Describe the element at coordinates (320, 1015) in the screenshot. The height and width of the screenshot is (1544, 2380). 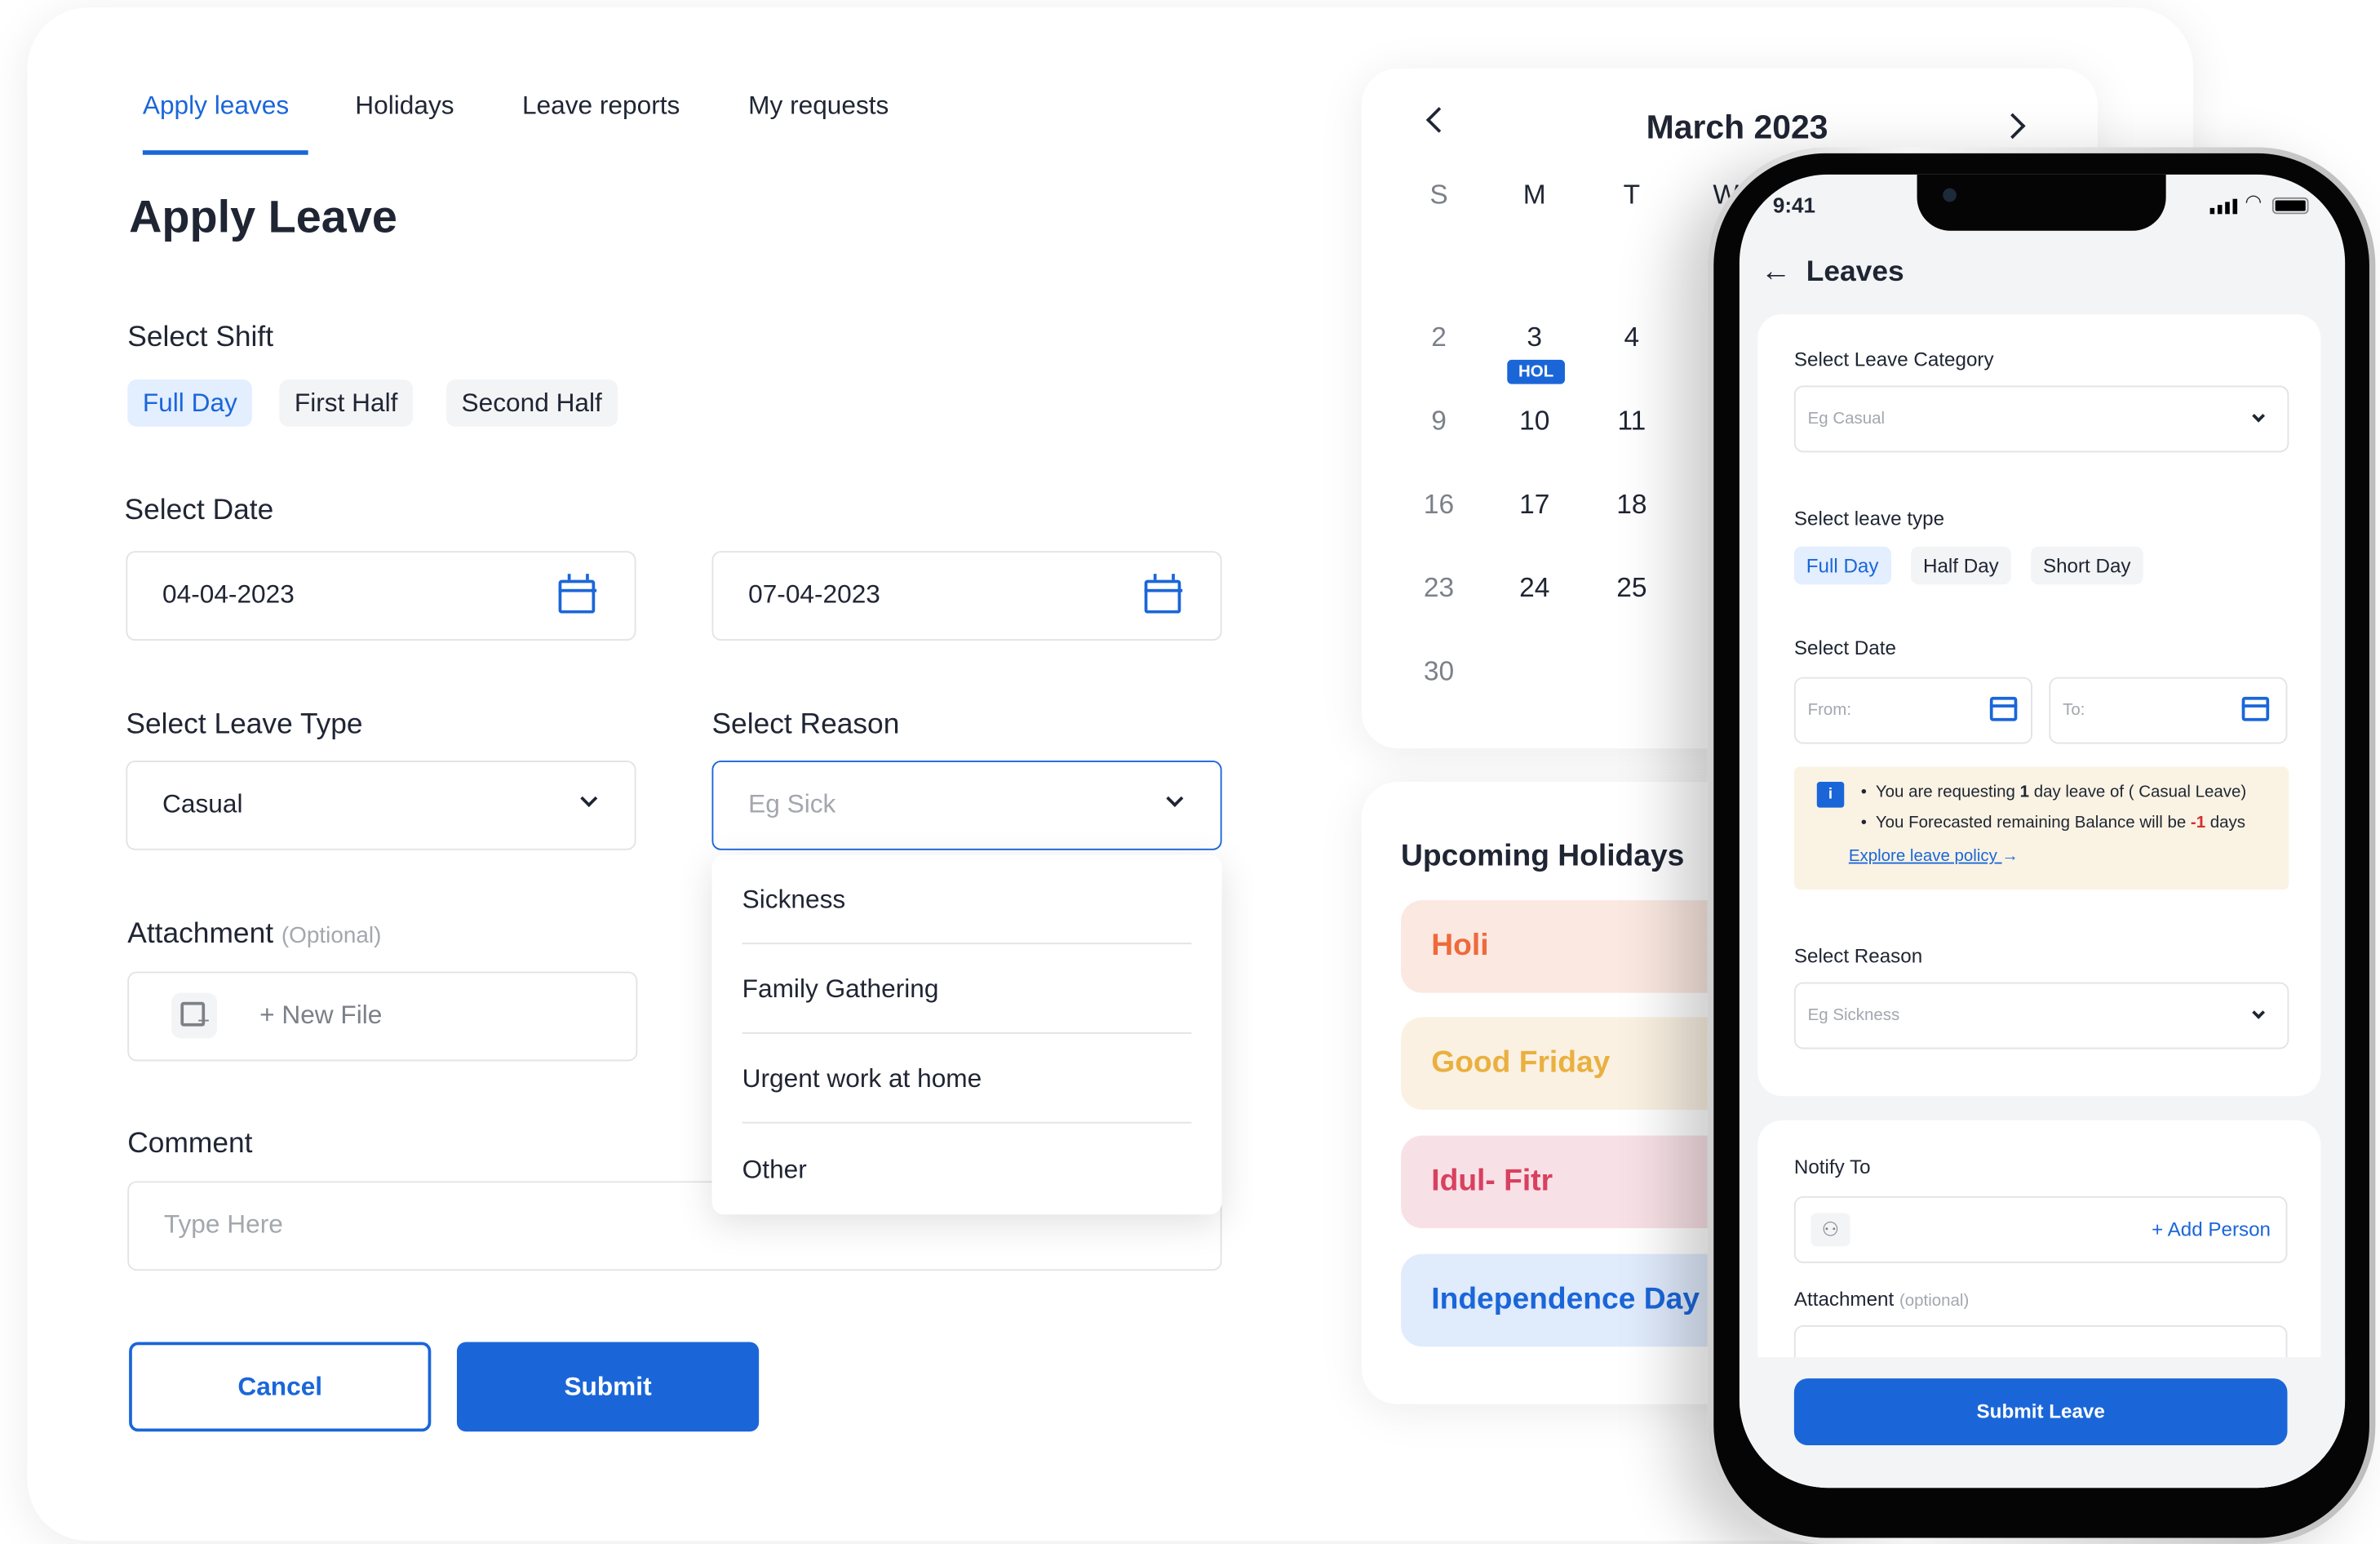
I see `new-file-link: + New File` at that location.